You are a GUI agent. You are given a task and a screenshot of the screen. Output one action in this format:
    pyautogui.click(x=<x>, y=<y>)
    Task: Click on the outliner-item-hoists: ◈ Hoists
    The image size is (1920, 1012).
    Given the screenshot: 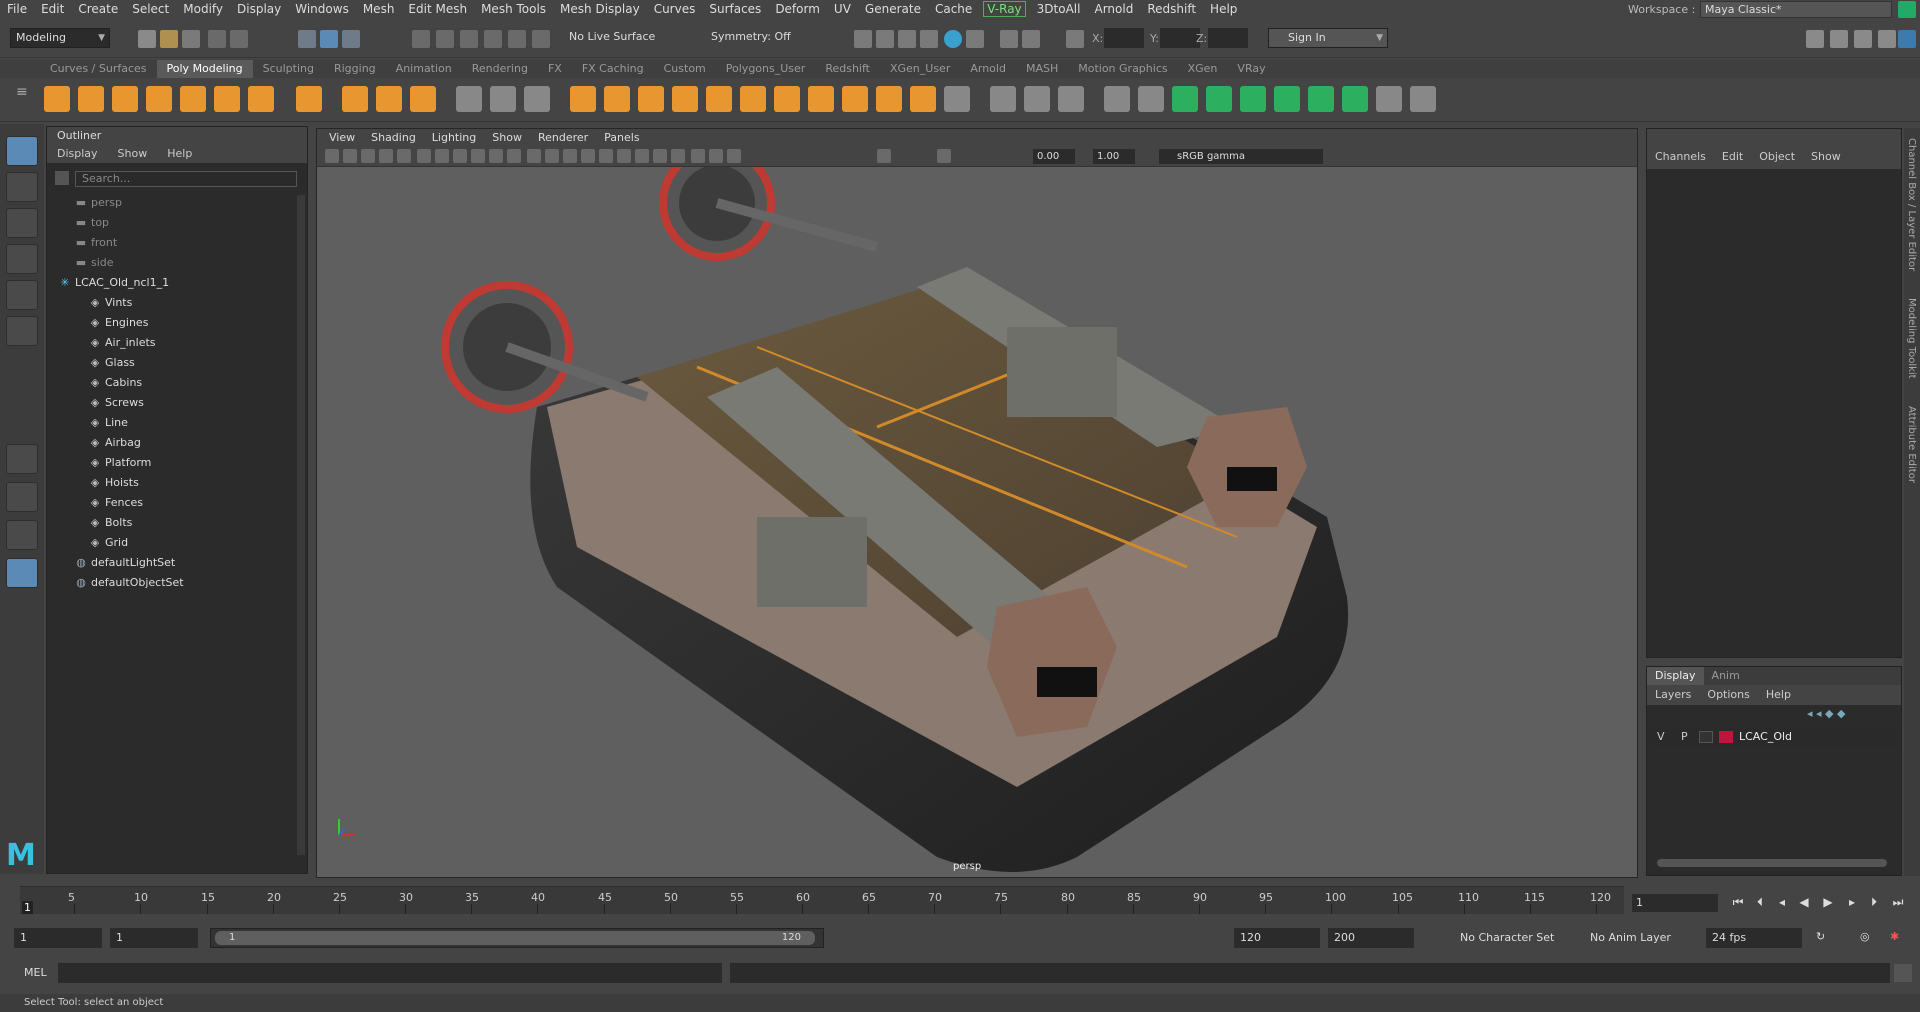 What is the action you would take?
    pyautogui.click(x=167, y=483)
    